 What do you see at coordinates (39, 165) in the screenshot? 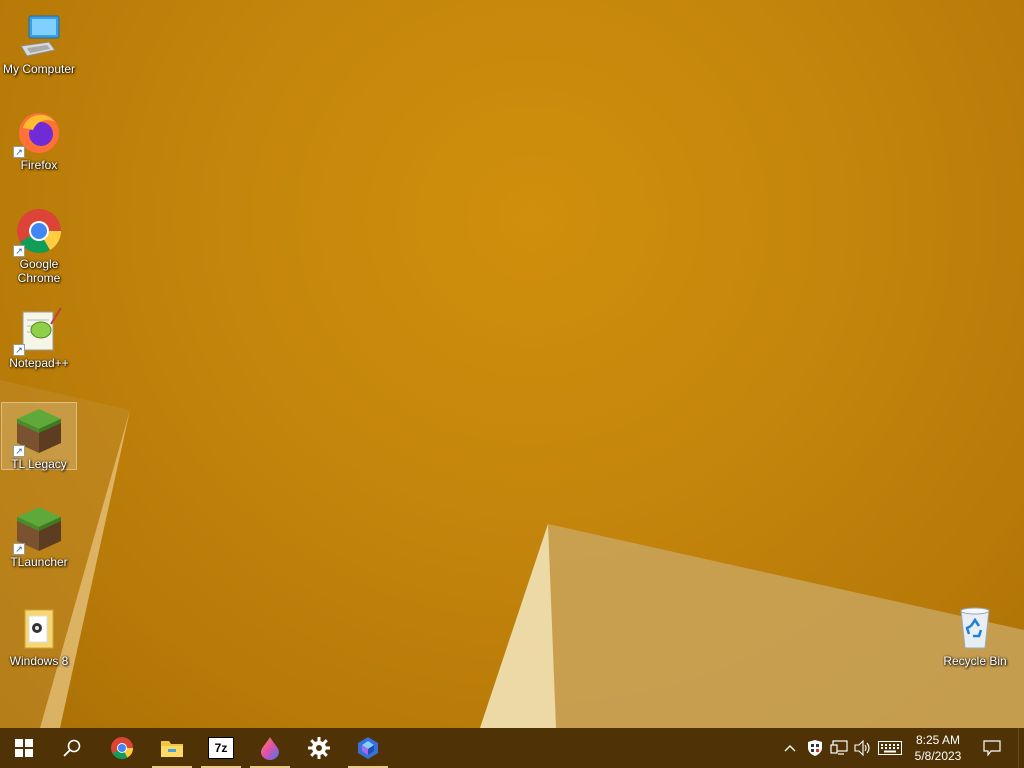
I see `desktop-icon-label: Firefox` at bounding box center [39, 165].